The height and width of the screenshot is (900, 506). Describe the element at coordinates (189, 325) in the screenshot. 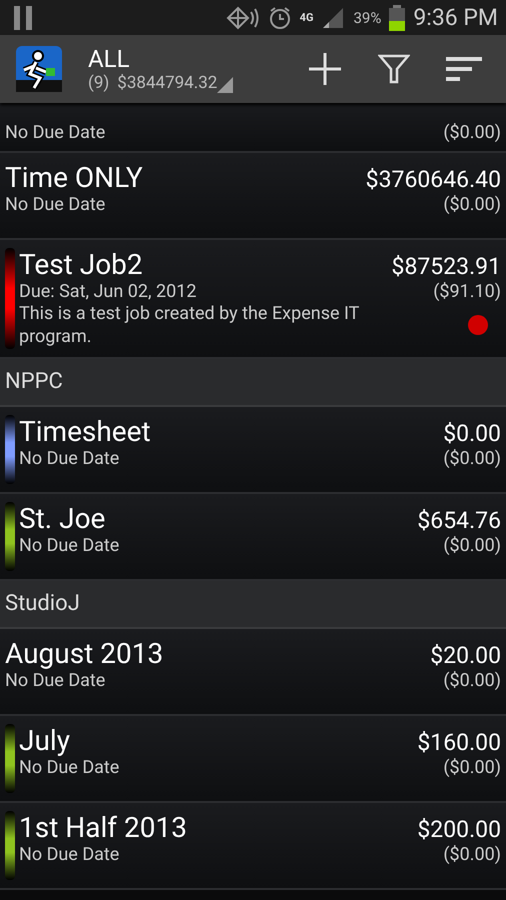

I see `job-description: This is a test job created by the Expense IT program.` at that location.